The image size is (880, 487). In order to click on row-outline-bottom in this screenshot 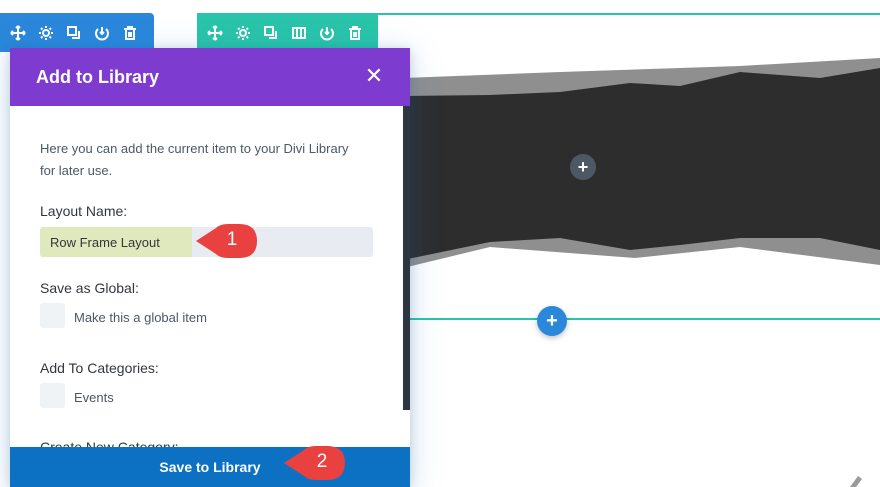, I will do `click(641, 319)`.